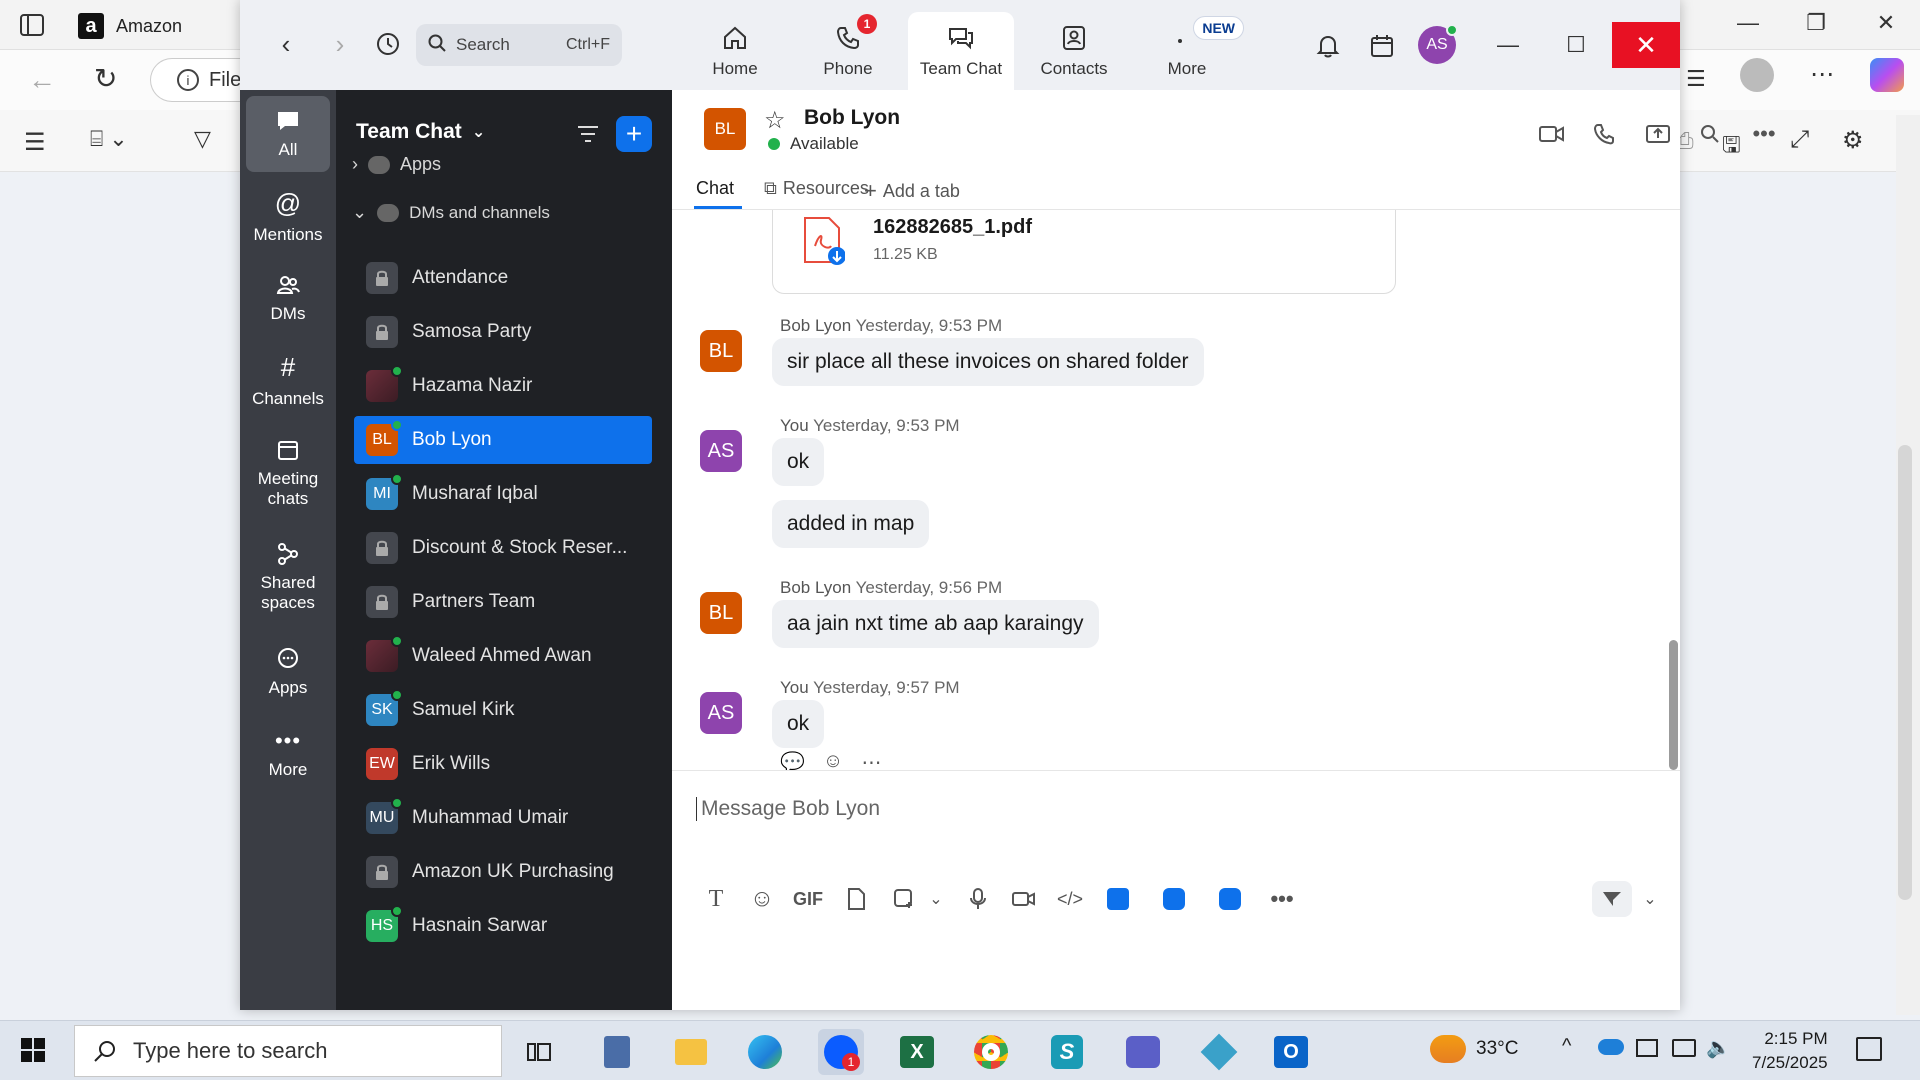 This screenshot has width=1920, height=1080. What do you see at coordinates (1612, 899) in the screenshot?
I see `send-button` at bounding box center [1612, 899].